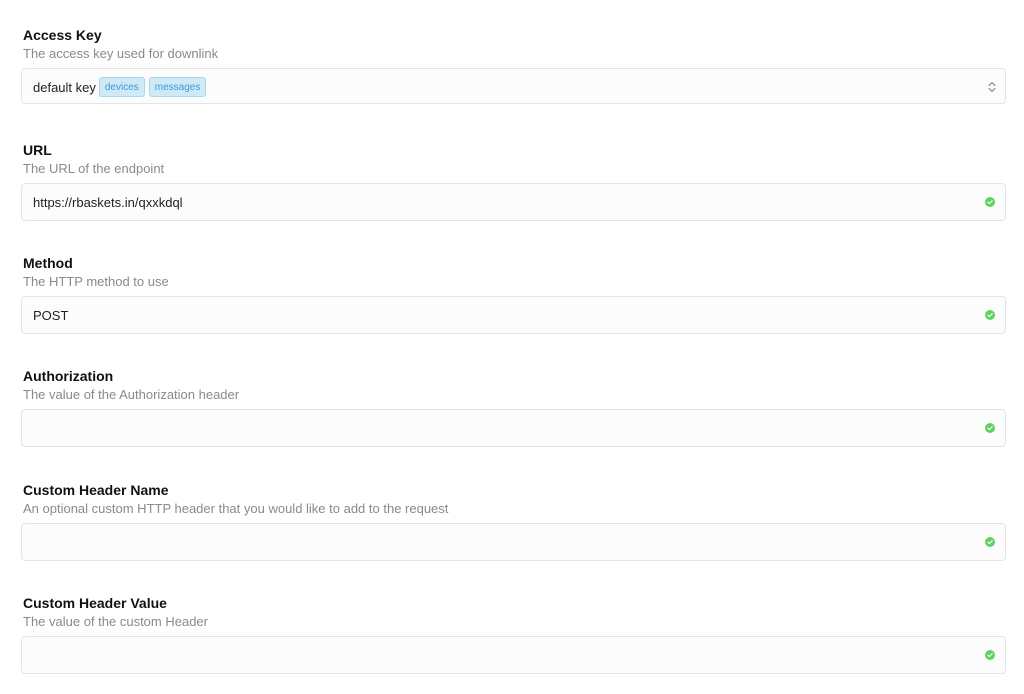 The height and width of the screenshot is (694, 1024). Describe the element at coordinates (492, 315) in the screenshot. I see `method-input` at that location.